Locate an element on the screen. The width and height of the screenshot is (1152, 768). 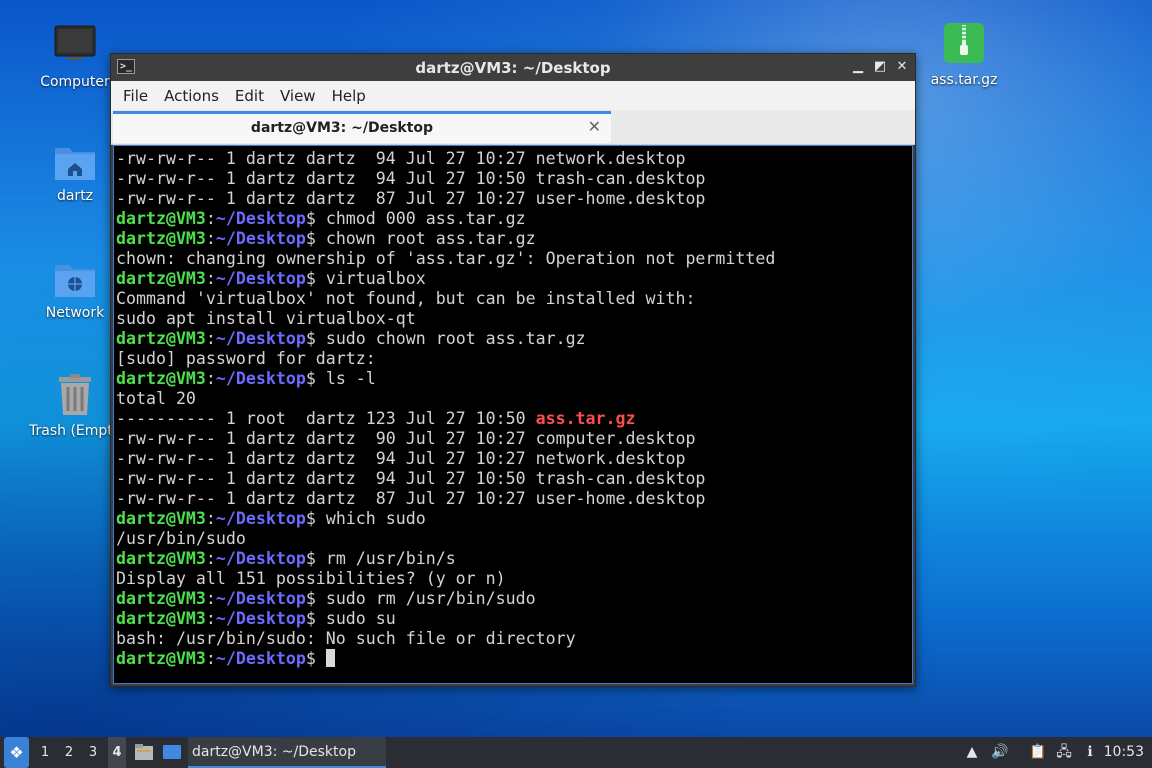
terminal-line: total 20 is located at coordinates (514, 399).